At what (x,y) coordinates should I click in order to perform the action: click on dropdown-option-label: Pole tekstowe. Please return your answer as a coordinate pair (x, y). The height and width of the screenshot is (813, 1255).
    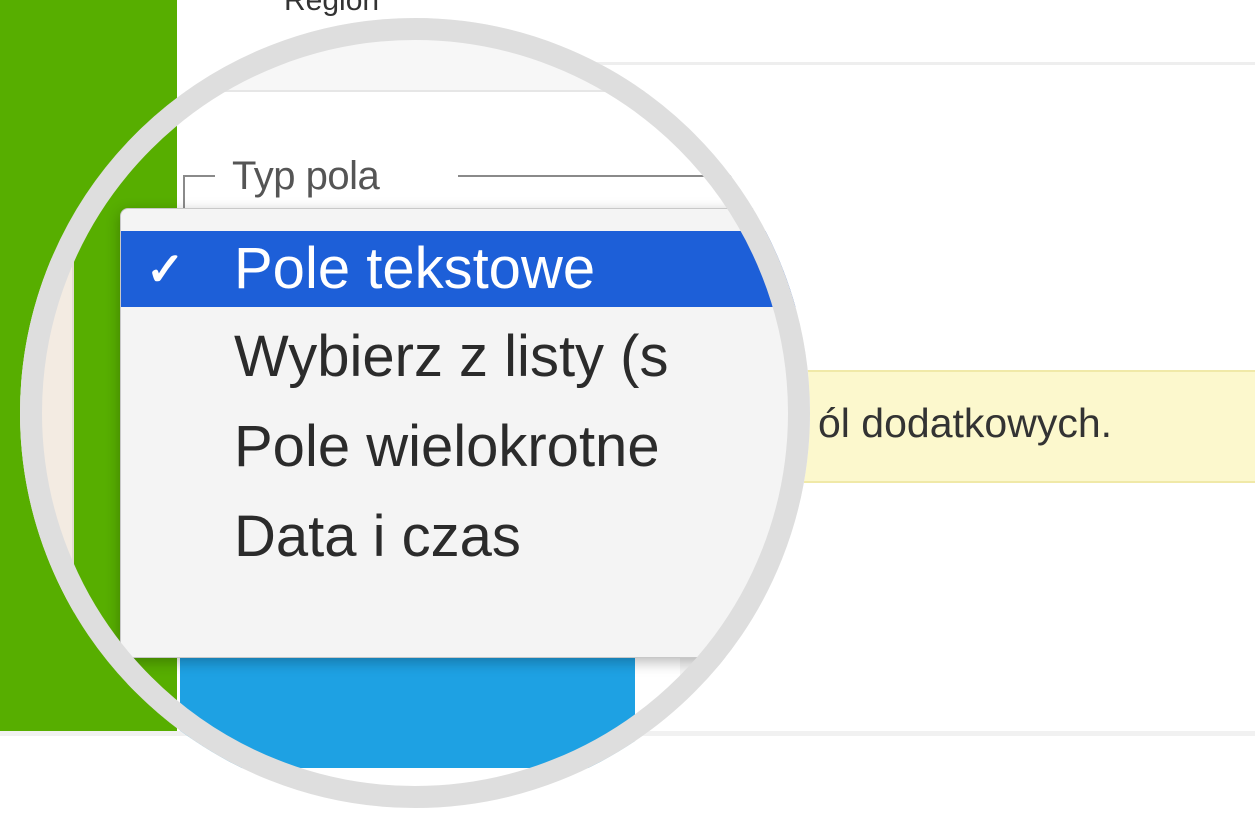
    Looking at the image, I should click on (415, 268).